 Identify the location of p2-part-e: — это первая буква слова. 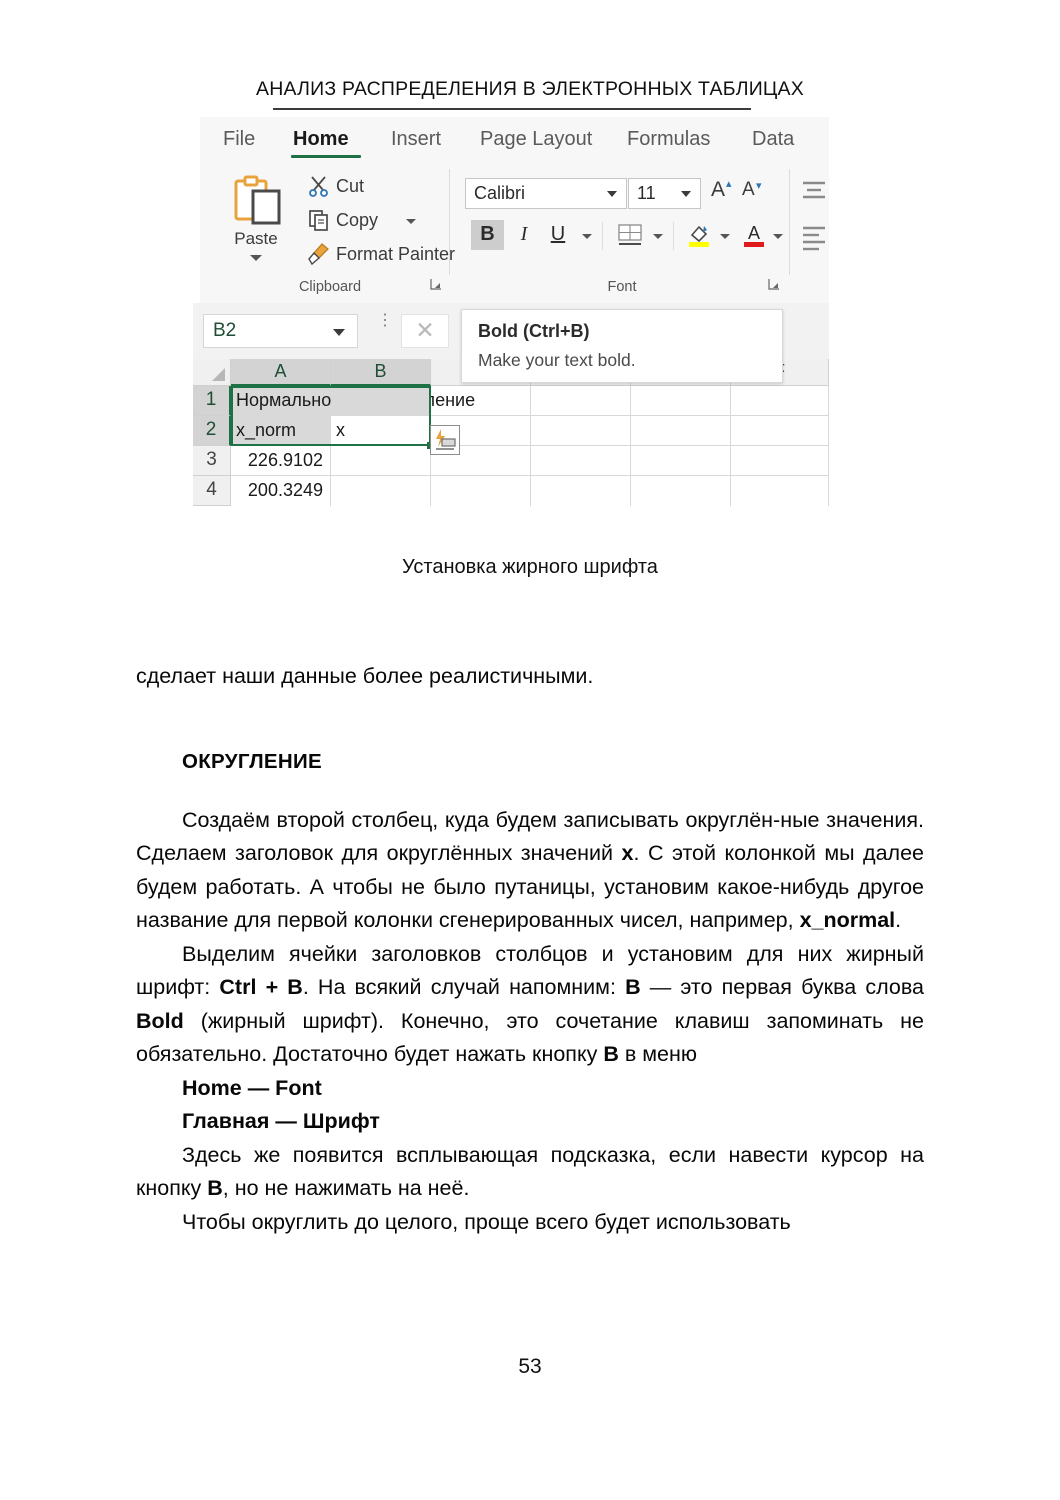
(782, 987).